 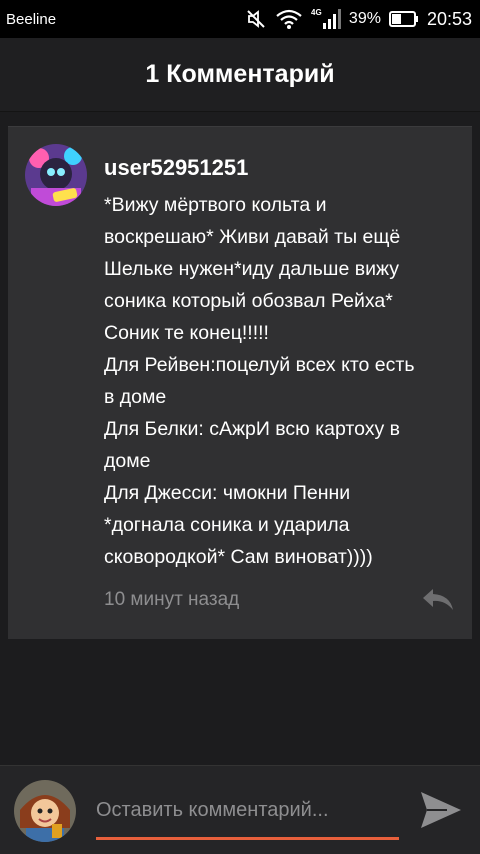 I want to click on comment-line: Шельке нужен*иду дальше вижу, so click(x=251, y=269).